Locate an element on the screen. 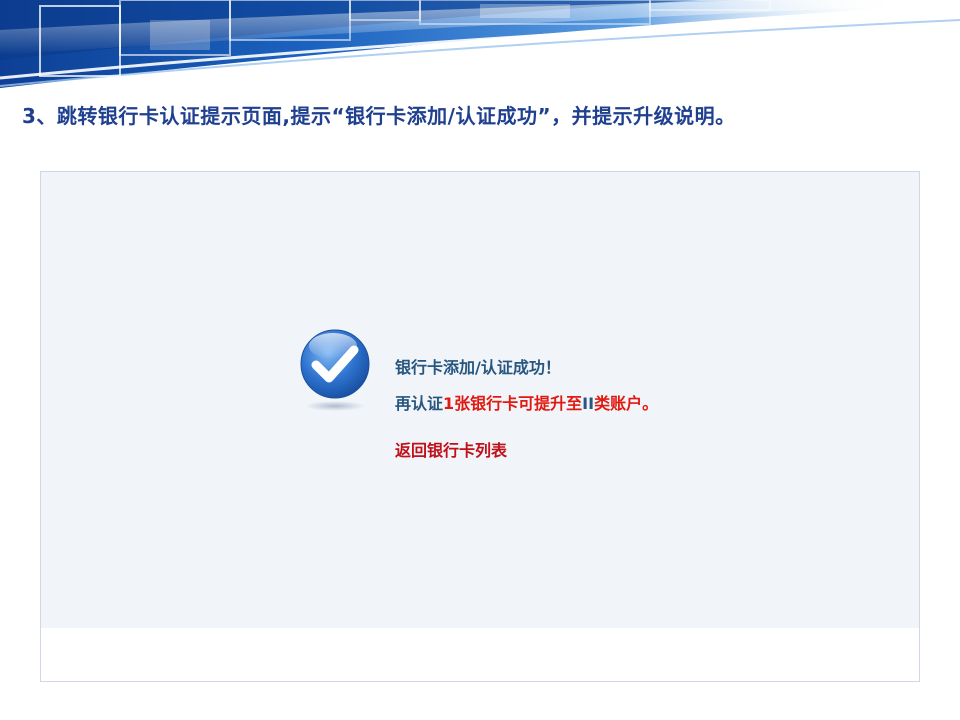  upgrade-notice: 再认证1张银行卡可提升至II类账户。 is located at coordinates (526, 402).